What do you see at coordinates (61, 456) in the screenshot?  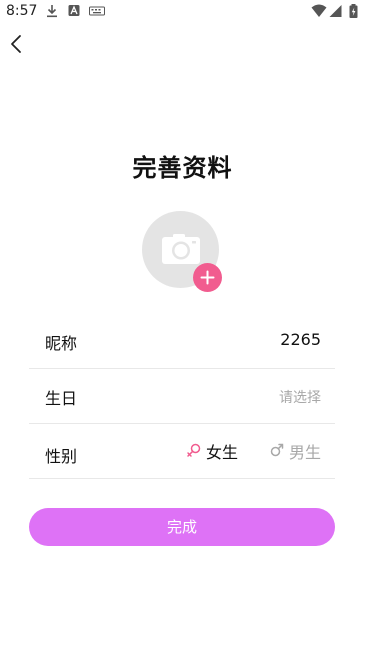 I see `gender-label: 性别` at bounding box center [61, 456].